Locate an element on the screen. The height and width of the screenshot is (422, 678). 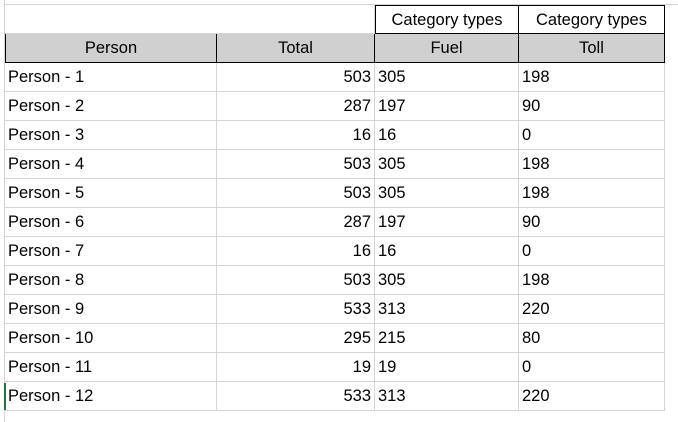
person-cell: Person - 9 is located at coordinates (111, 309).